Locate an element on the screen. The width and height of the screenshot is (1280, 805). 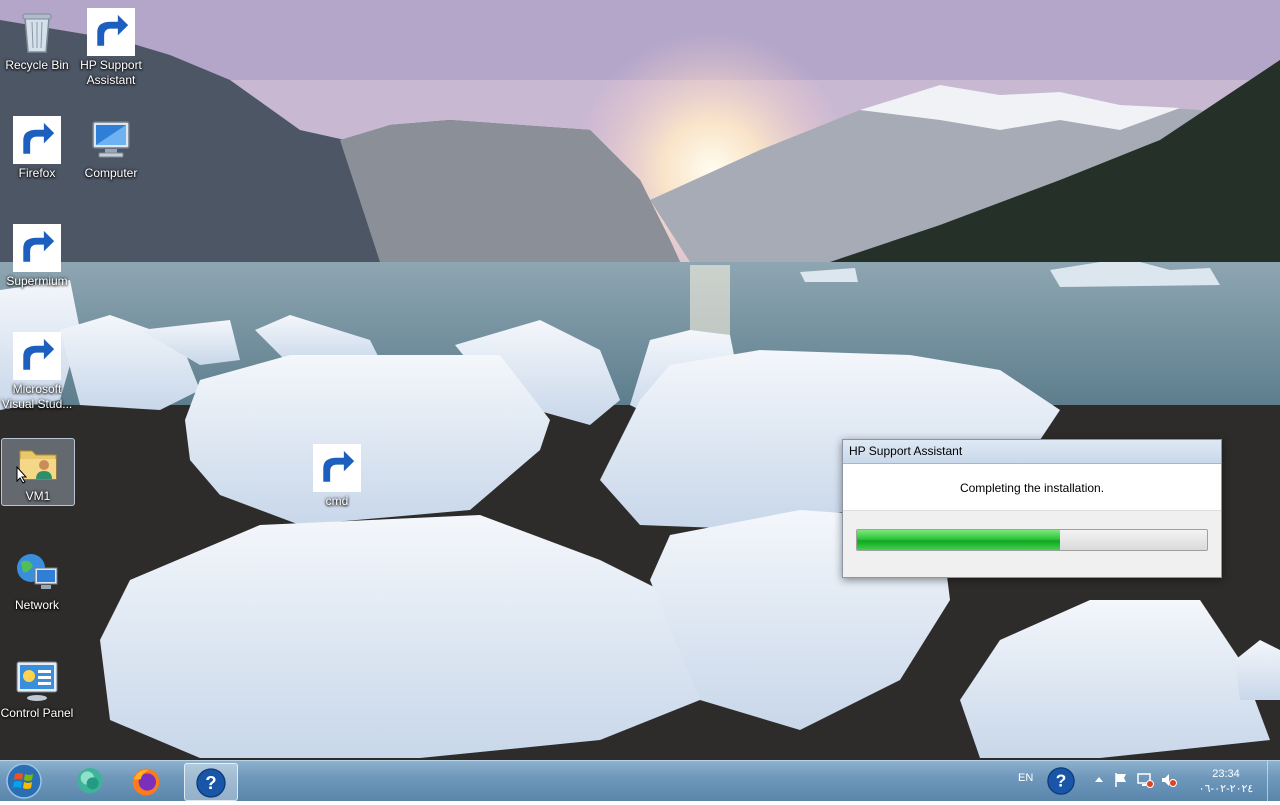
supermium-shortcut: Supermium is located at coordinates (37, 256).